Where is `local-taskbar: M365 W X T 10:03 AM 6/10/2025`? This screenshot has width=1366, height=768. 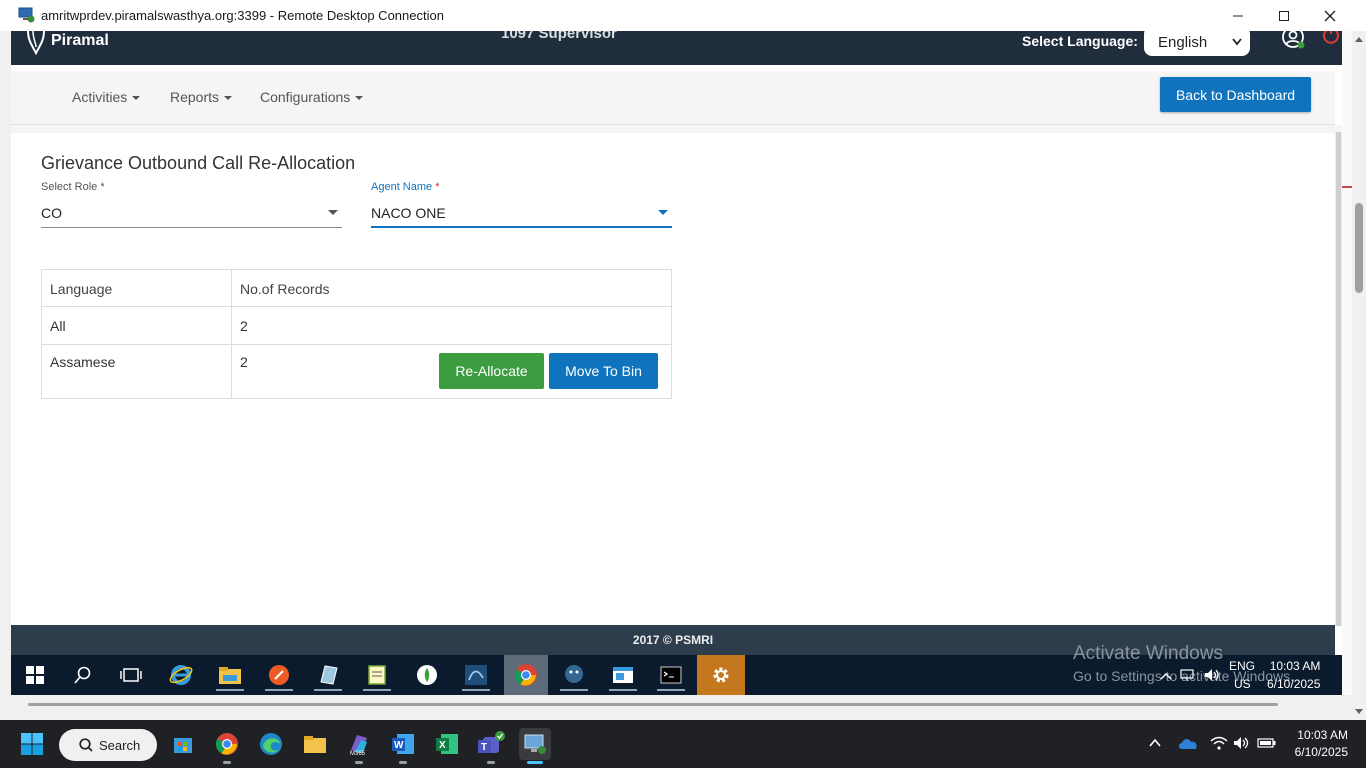 local-taskbar: M365 W X T 10:03 AM 6/10/2025 is located at coordinates (683, 744).